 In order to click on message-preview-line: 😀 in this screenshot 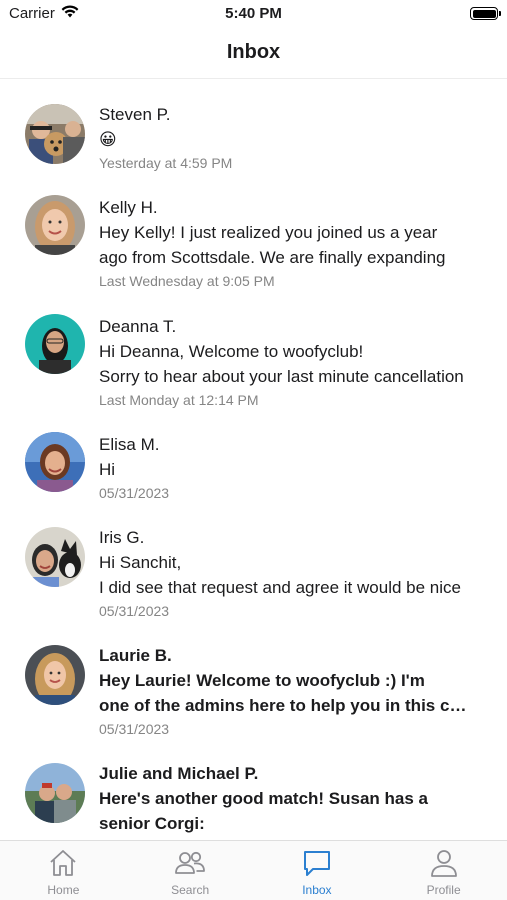, I will do `click(108, 139)`.